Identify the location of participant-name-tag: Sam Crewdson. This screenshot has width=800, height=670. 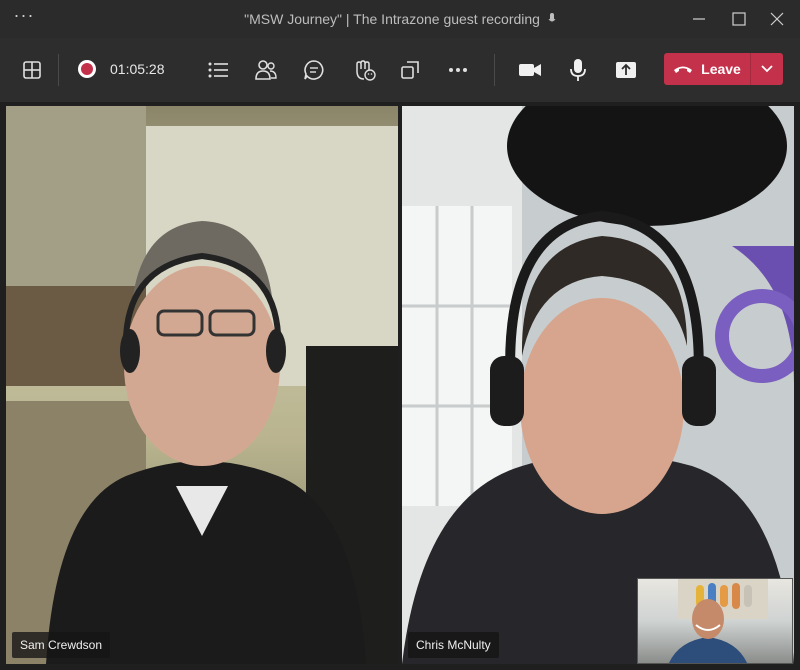
(61, 645).